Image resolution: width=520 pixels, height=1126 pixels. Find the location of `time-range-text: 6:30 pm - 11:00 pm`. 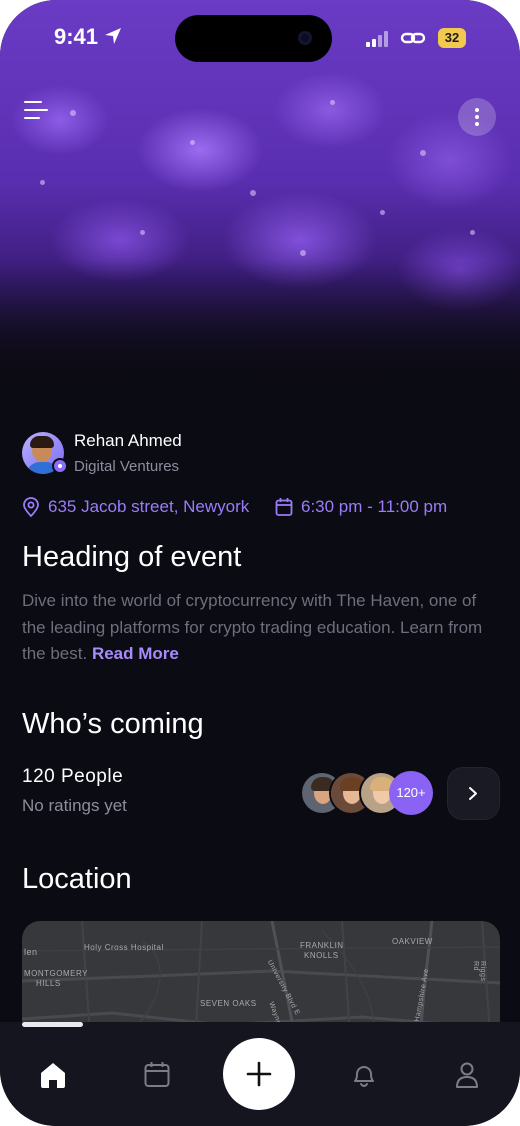

time-range-text: 6:30 pm - 11:00 pm is located at coordinates (374, 506).